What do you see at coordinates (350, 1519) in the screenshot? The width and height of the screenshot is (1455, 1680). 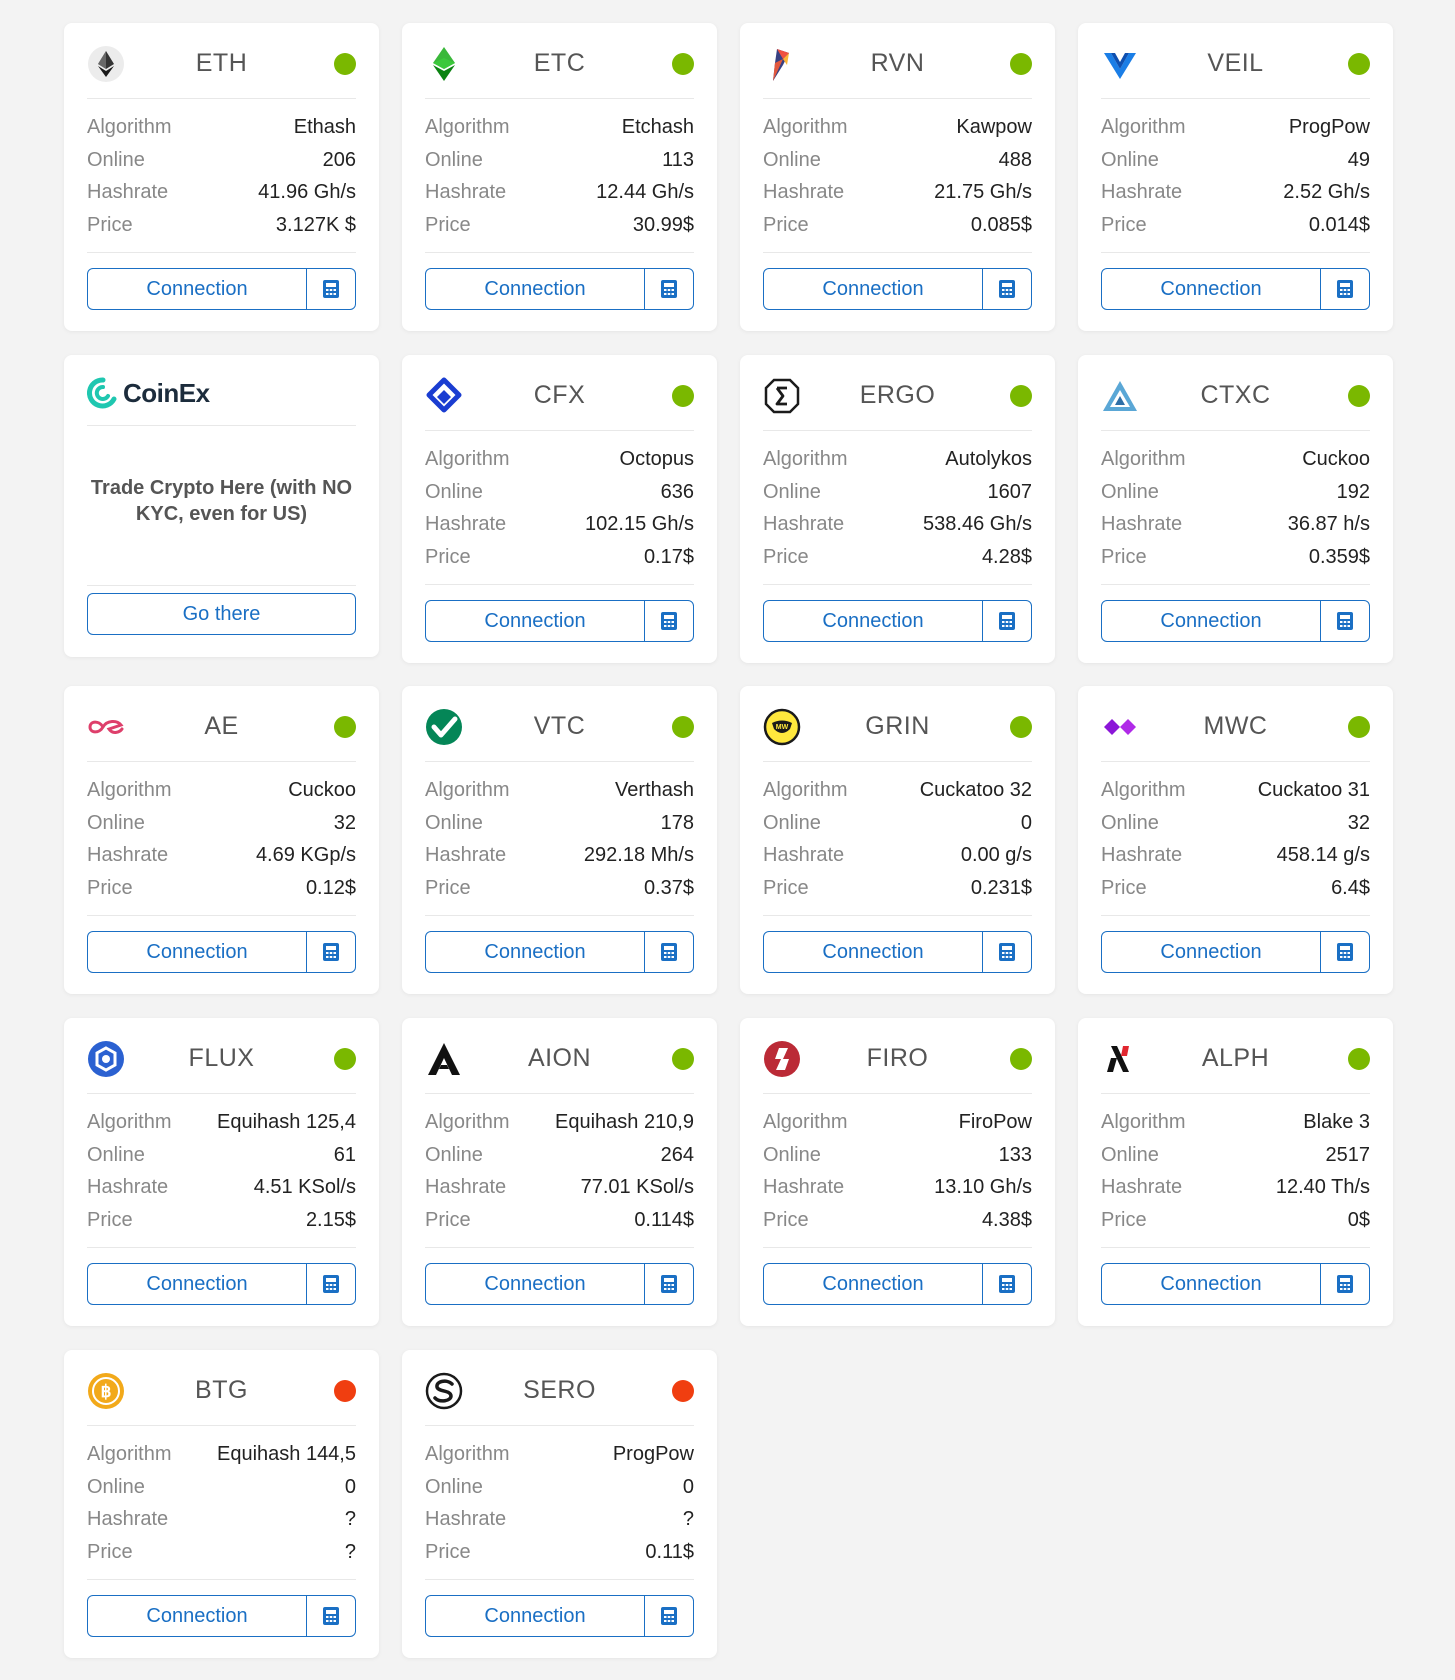 I see `stat-value-hashrate: ?` at bounding box center [350, 1519].